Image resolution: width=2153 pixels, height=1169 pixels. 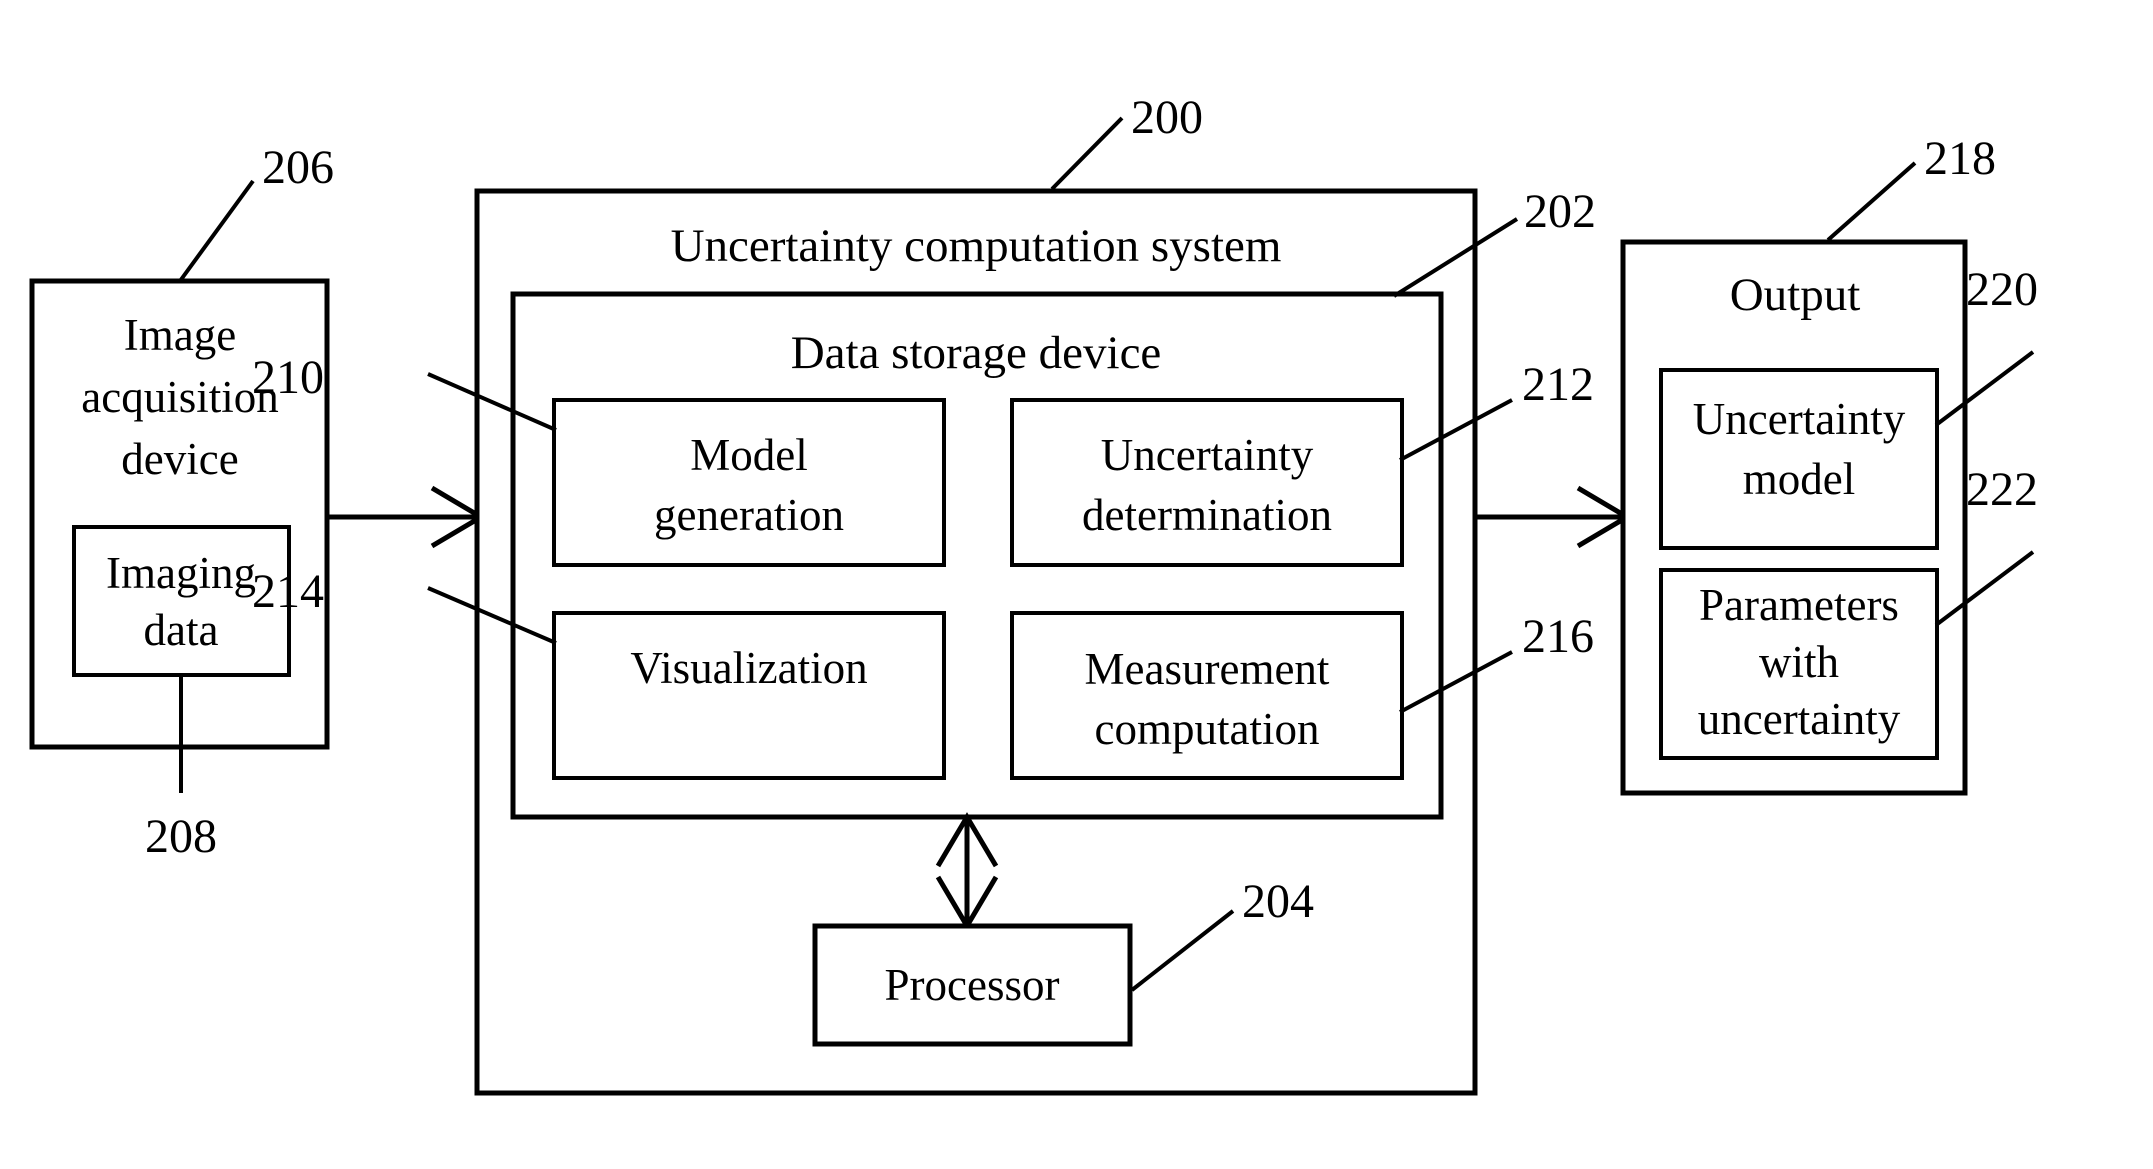 I want to click on processor-label: Processor, so click(x=972, y=985).